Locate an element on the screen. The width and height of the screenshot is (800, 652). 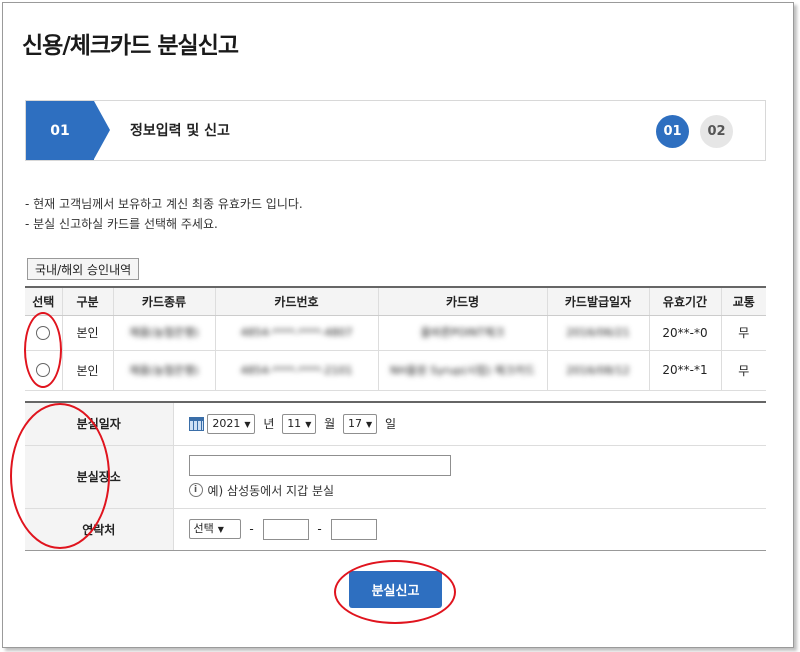
page-title: 신용/체크카드 분실신고 is located at coordinates (130, 46).